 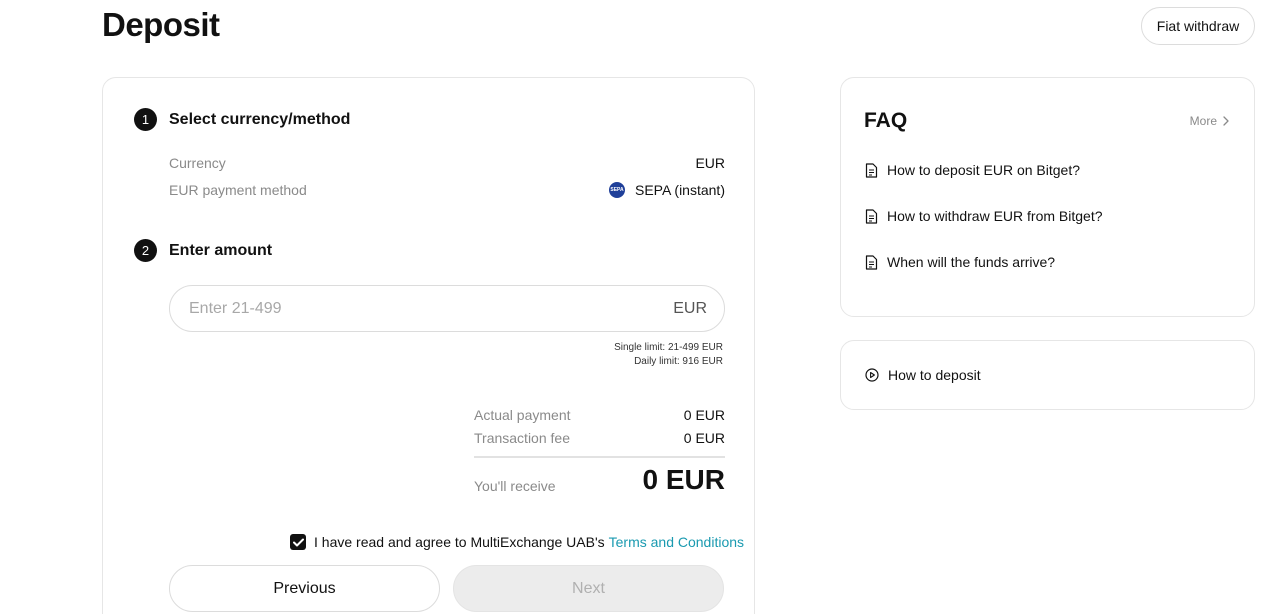 What do you see at coordinates (161, 24) in the screenshot?
I see `page-title: Deposit` at bounding box center [161, 24].